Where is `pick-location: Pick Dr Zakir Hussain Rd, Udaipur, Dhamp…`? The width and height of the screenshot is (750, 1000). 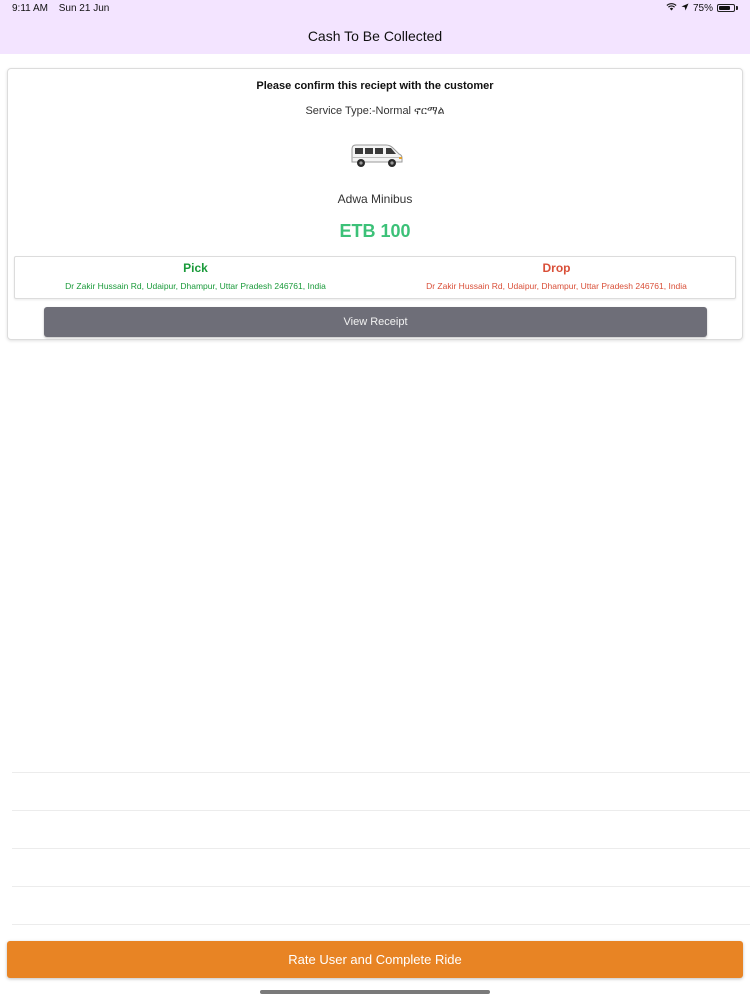
pick-location: Pick Dr Zakir Hussain Rd, Udaipur, Dhamp… is located at coordinates (195, 277).